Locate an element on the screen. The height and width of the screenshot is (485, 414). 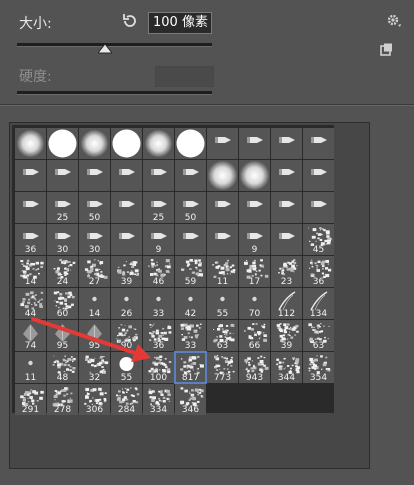
hardness-input is located at coordinates (184, 76).